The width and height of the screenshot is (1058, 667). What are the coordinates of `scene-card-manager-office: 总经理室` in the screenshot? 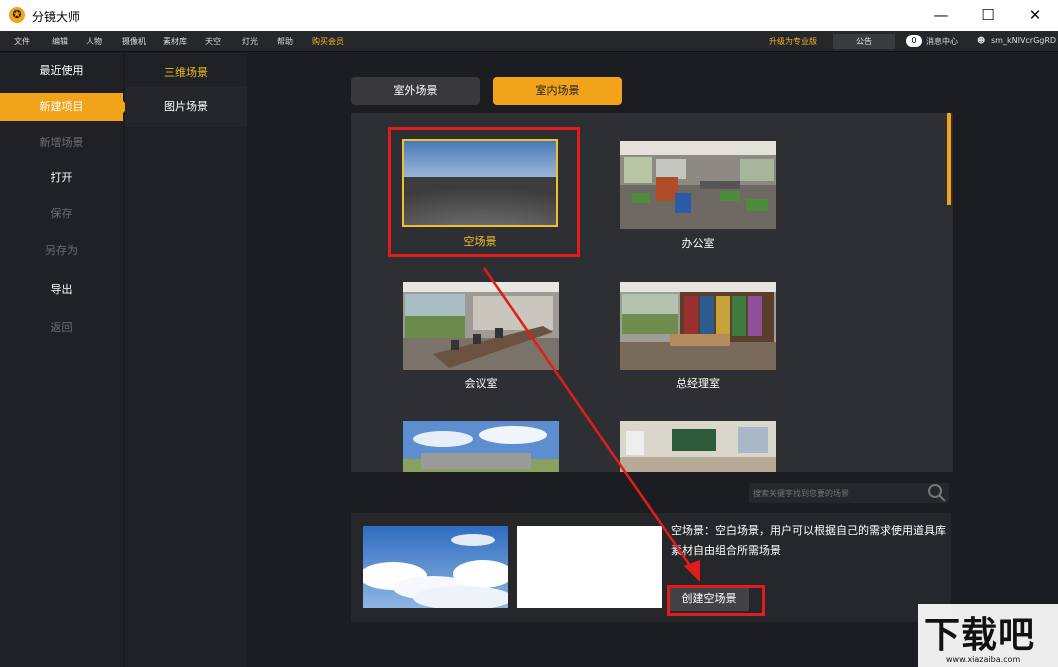 It's located at (700, 336).